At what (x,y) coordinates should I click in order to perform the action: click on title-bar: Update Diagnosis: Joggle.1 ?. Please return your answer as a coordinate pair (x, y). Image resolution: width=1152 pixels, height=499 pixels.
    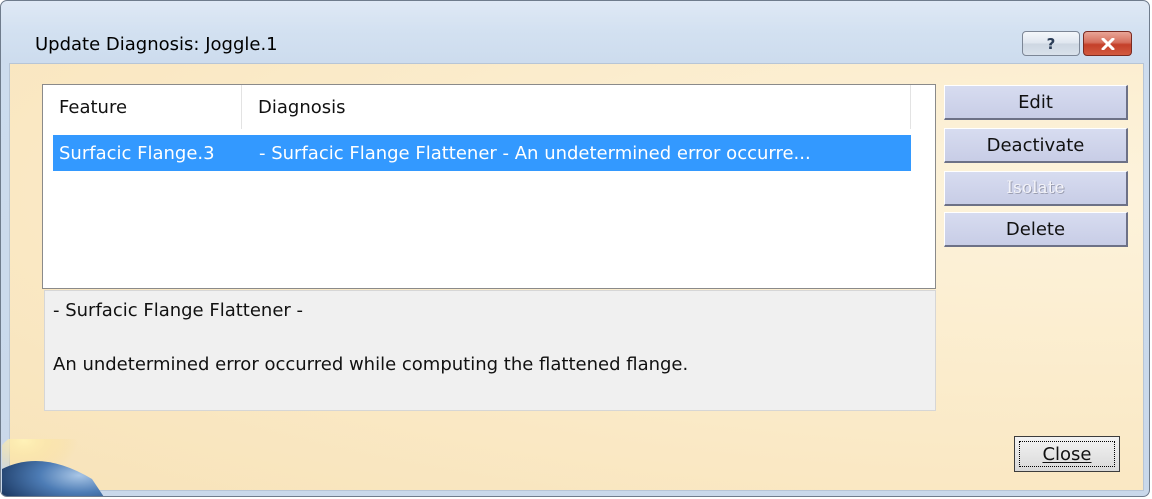
    Looking at the image, I should click on (575, 31).